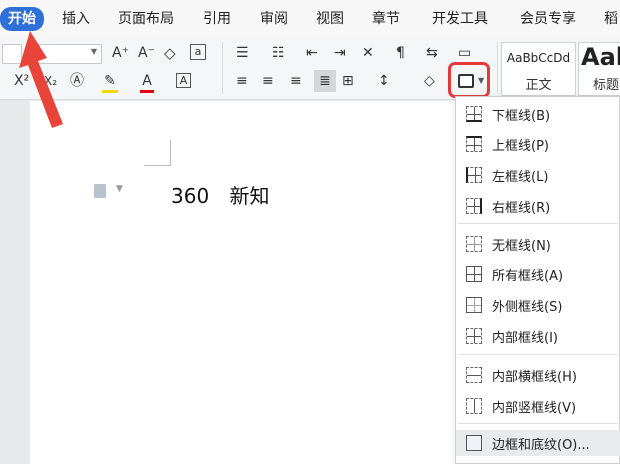  Describe the element at coordinates (170, 53) in the screenshot. I see `clear-format-icon: ◇` at that location.